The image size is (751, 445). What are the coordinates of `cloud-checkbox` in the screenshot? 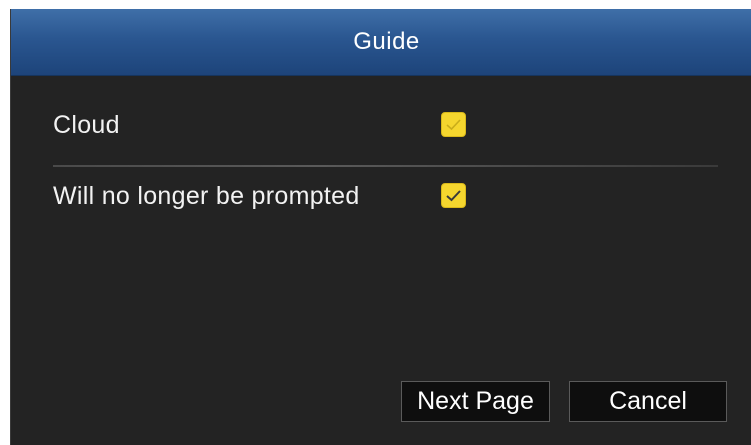 It's located at (453, 124).